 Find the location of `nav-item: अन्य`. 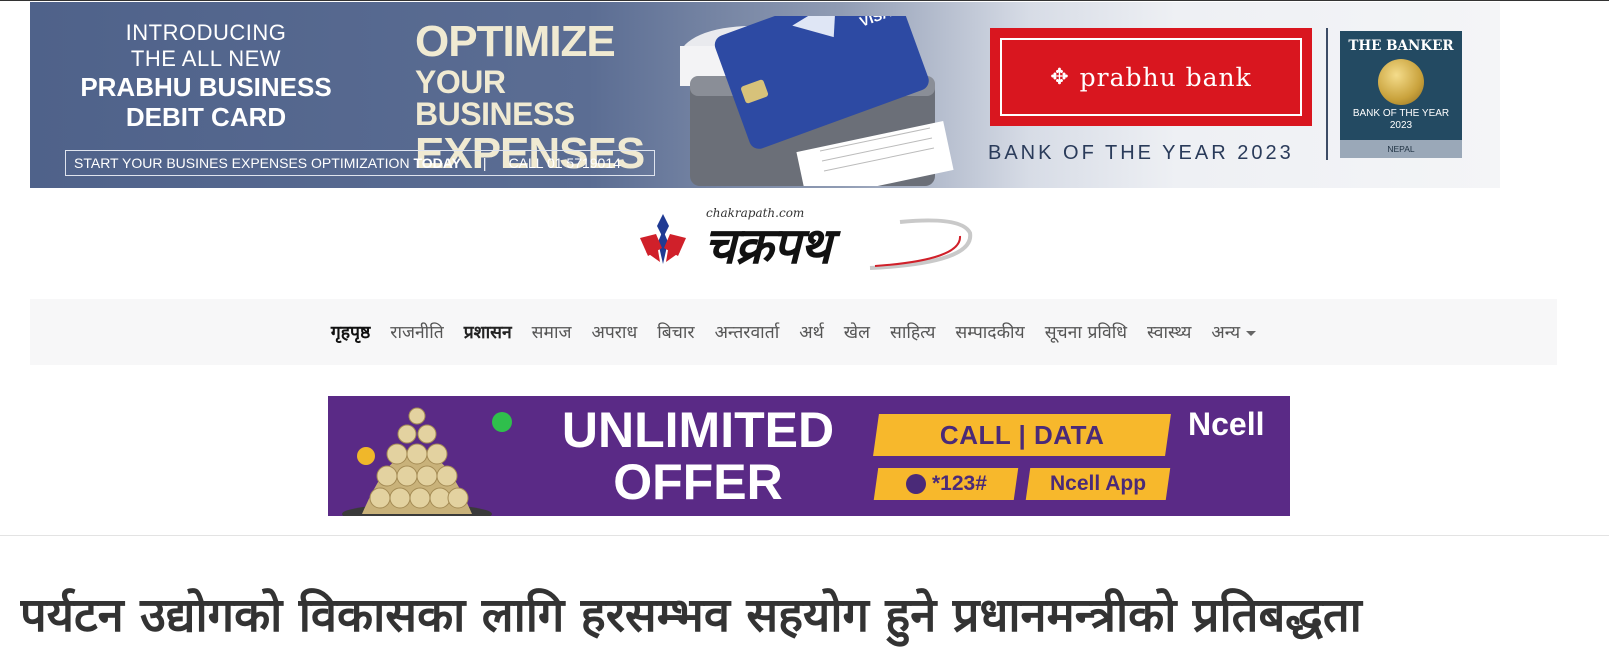

nav-item: अन्य is located at coordinates (1233, 332).